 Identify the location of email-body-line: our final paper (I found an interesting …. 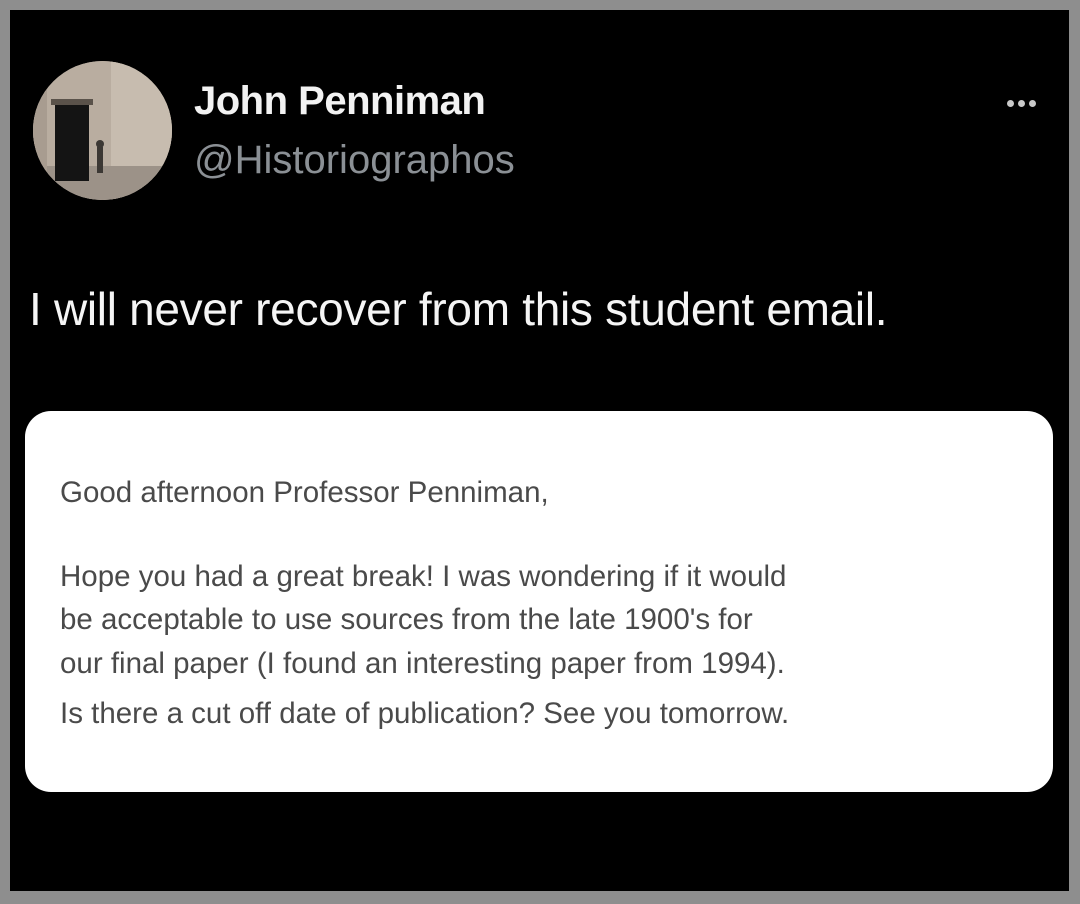
(422, 663).